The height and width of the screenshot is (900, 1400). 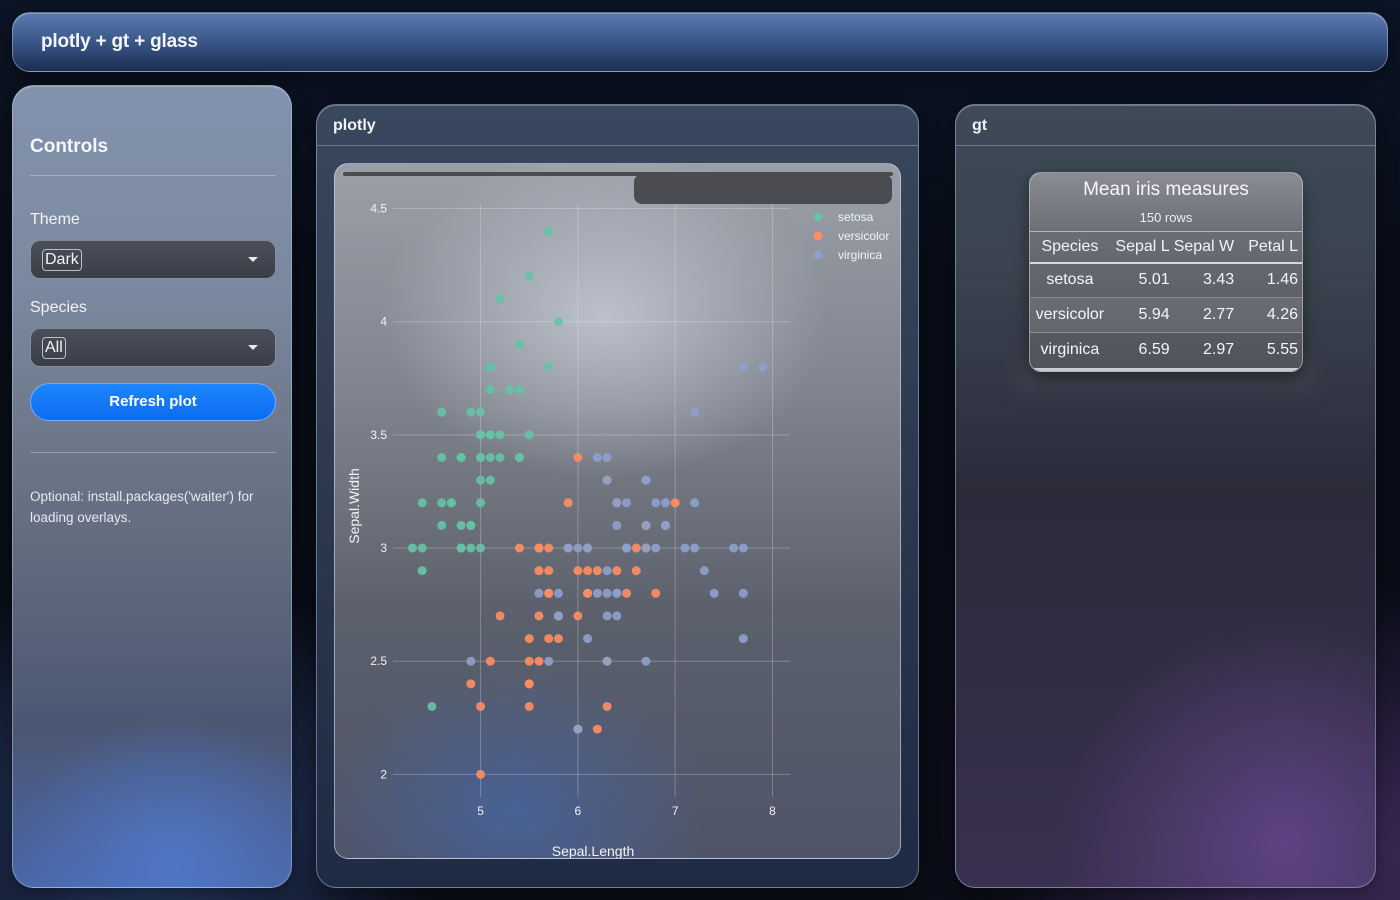 I want to click on legend-marker-setosa, so click(x=818, y=217).